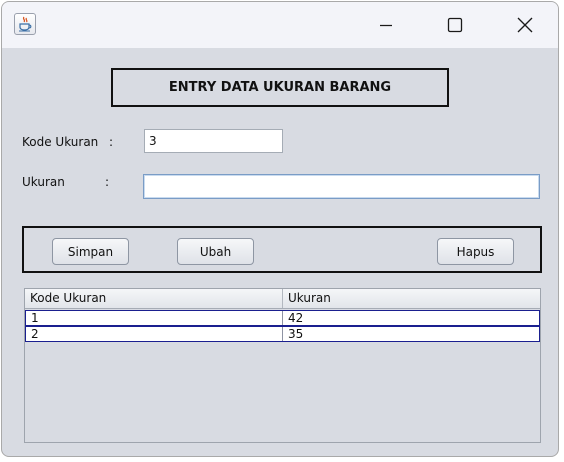  I want to click on maximize-button, so click(454, 25).